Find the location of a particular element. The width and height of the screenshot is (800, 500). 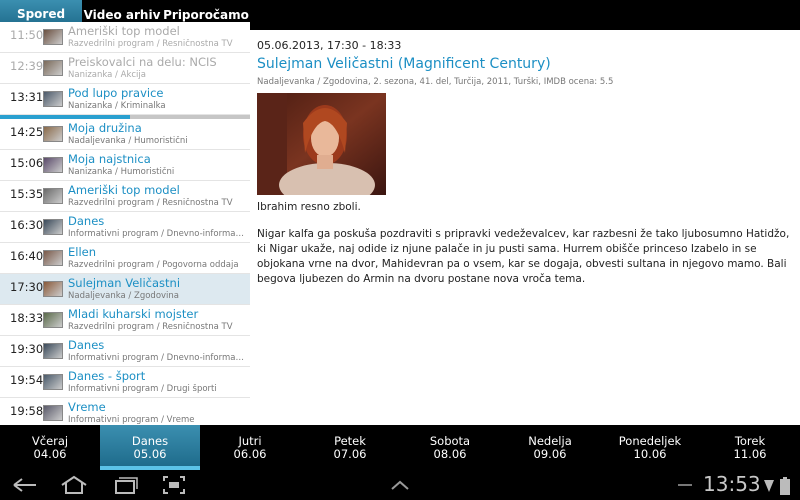

row-time: 16:30 is located at coordinates (27, 225).